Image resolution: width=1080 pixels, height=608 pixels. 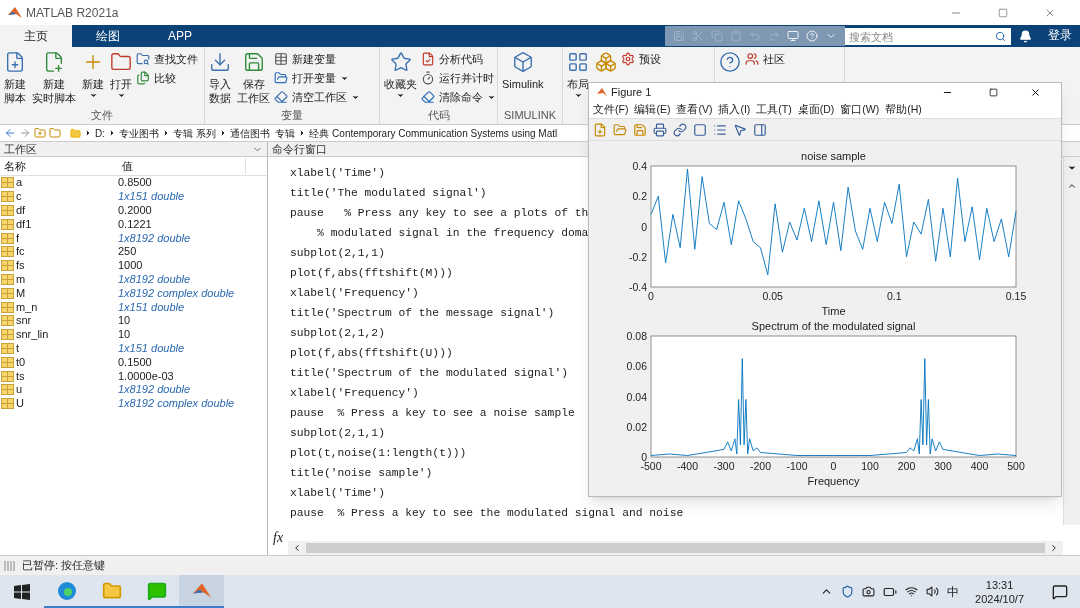 What do you see at coordinates (10, 133) in the screenshot?
I see `back-icon` at bounding box center [10, 133].